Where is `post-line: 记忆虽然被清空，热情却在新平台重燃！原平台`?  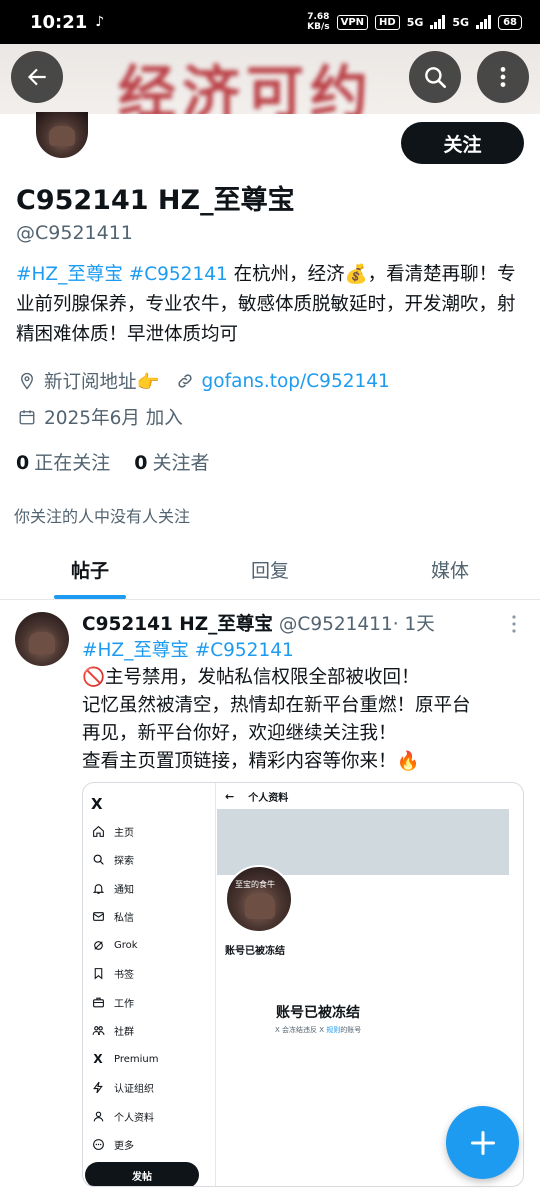 post-line: 记忆虽然被清空，热情却在新平台重燃！原平台 is located at coordinates (276, 705).